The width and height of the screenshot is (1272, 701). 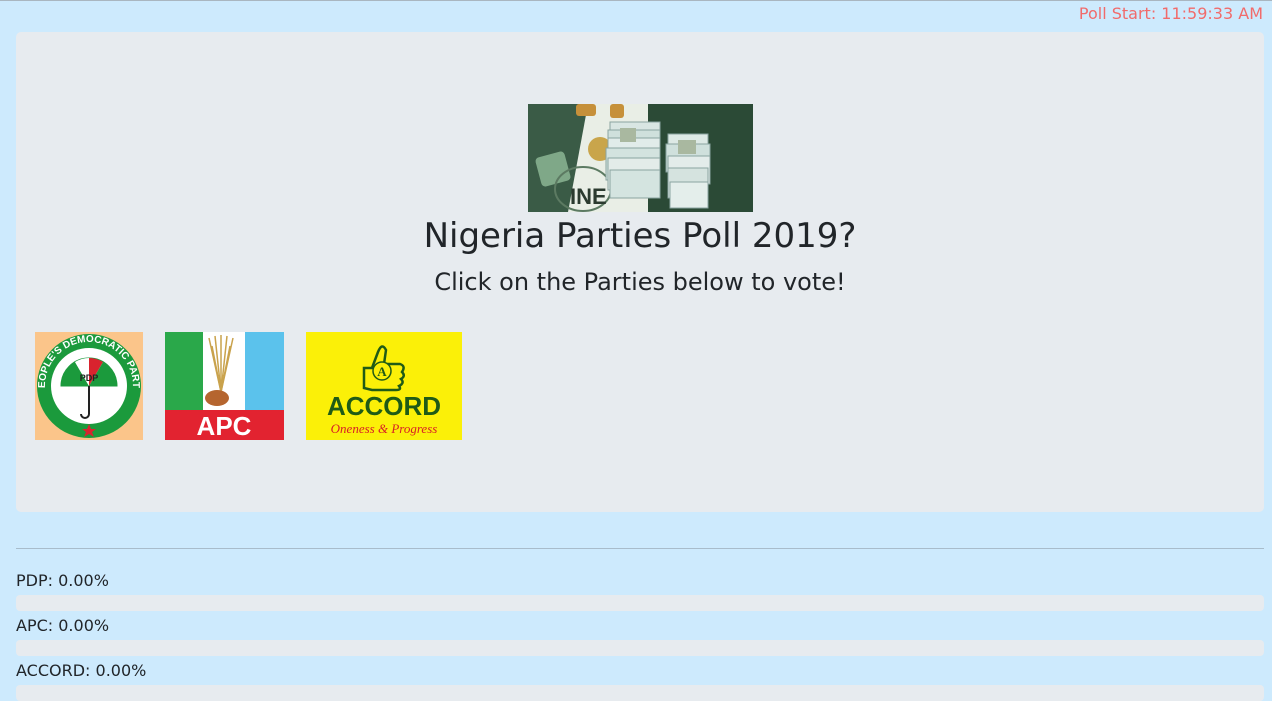 I want to click on poll-start-time: Poll Start: 11:59:33 AM, so click(x=1170, y=13).